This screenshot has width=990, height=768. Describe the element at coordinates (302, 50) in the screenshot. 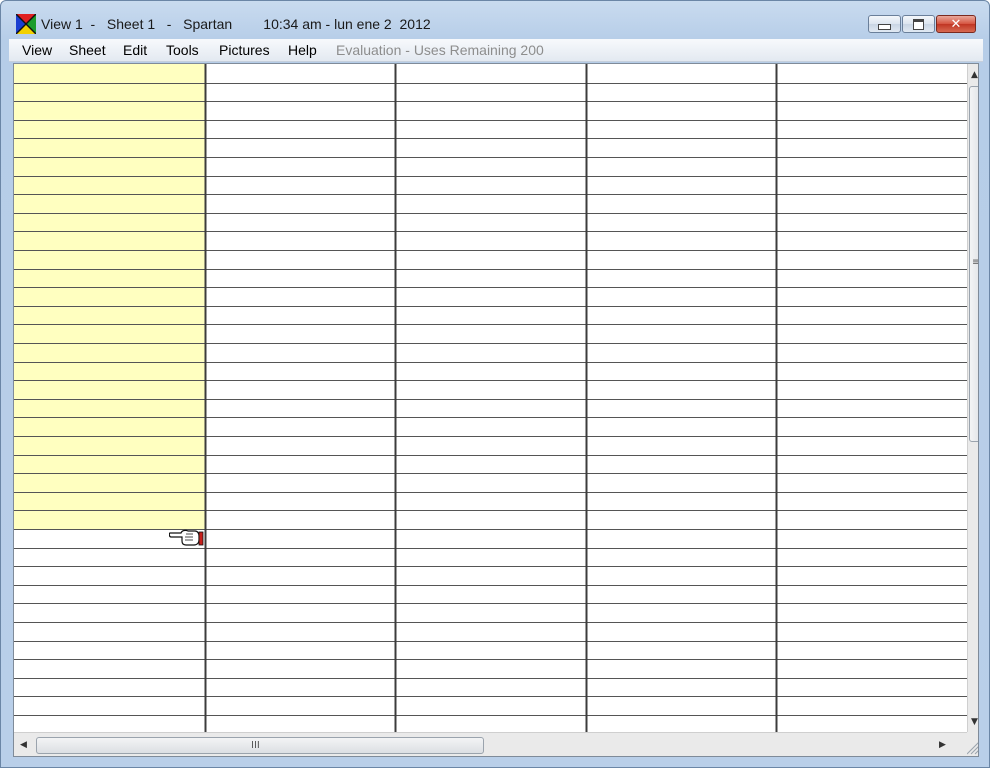

I see `menu-help: Help` at that location.